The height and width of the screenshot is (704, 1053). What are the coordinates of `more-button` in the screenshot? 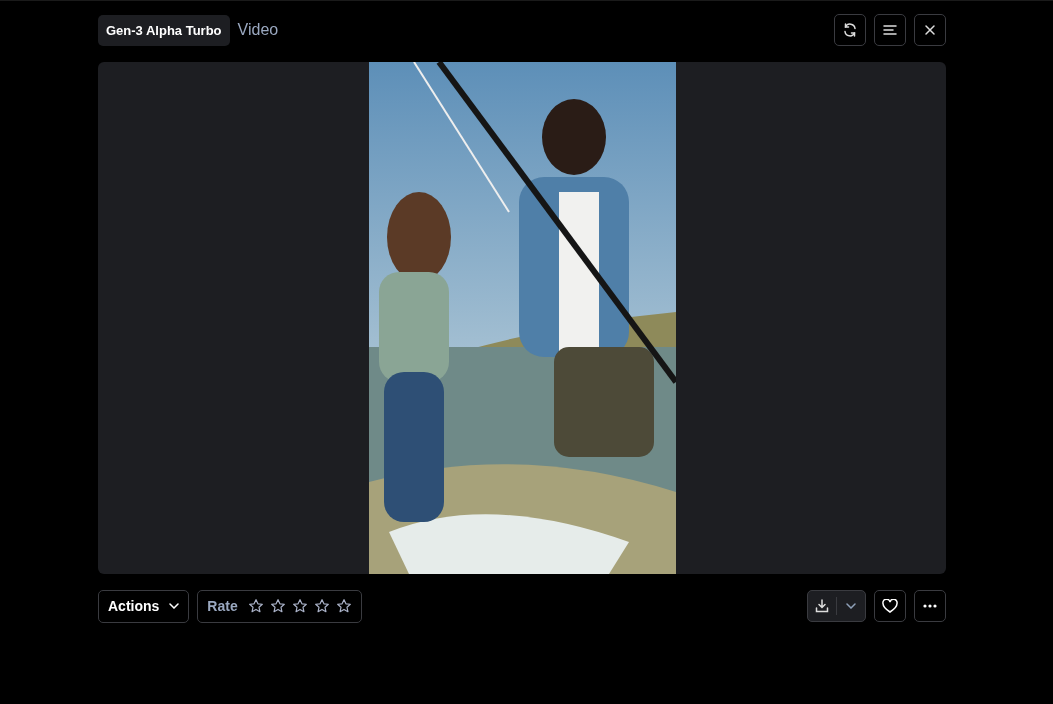 It's located at (930, 606).